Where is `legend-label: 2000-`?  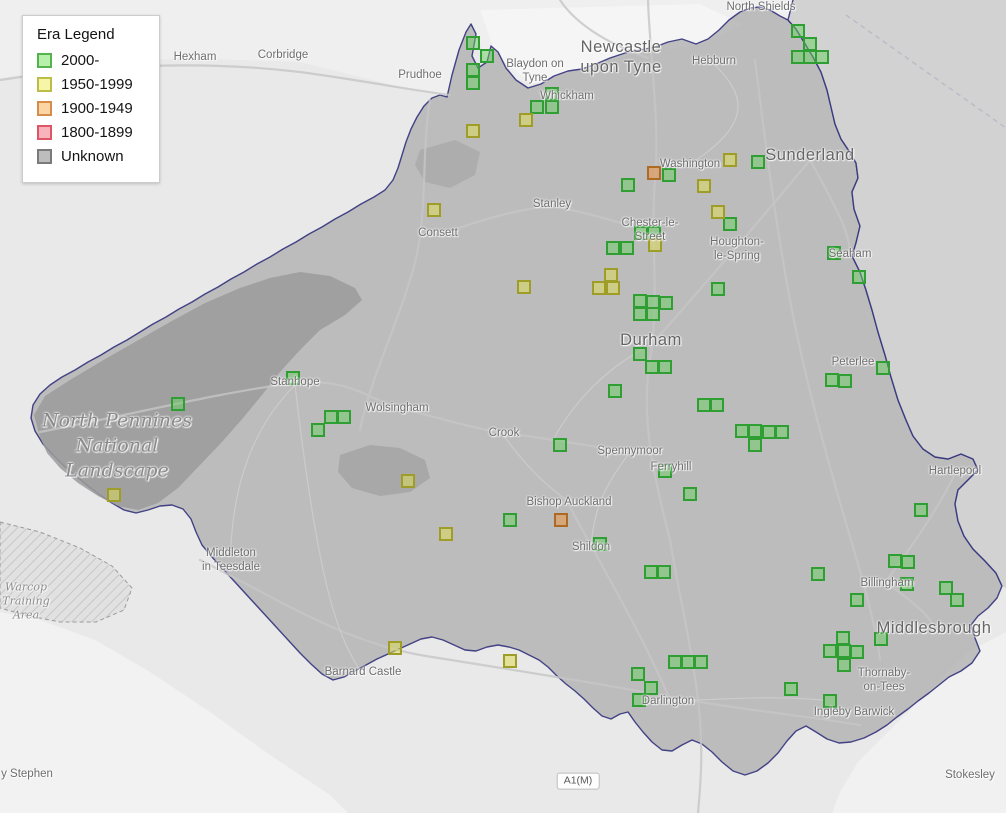 legend-label: 2000- is located at coordinates (80, 60).